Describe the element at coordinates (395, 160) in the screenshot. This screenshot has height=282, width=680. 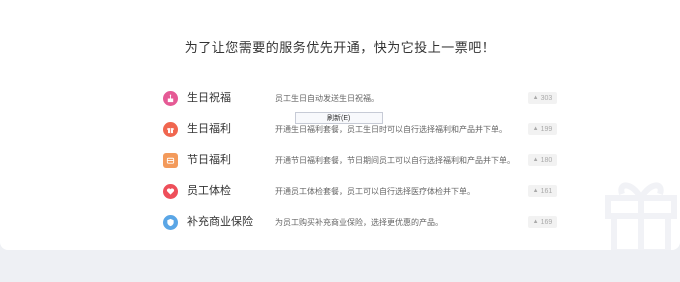
I see `service-description: 开通节日福利套餐，节日期间员工可以自行选择福利和产品并下单。` at that location.